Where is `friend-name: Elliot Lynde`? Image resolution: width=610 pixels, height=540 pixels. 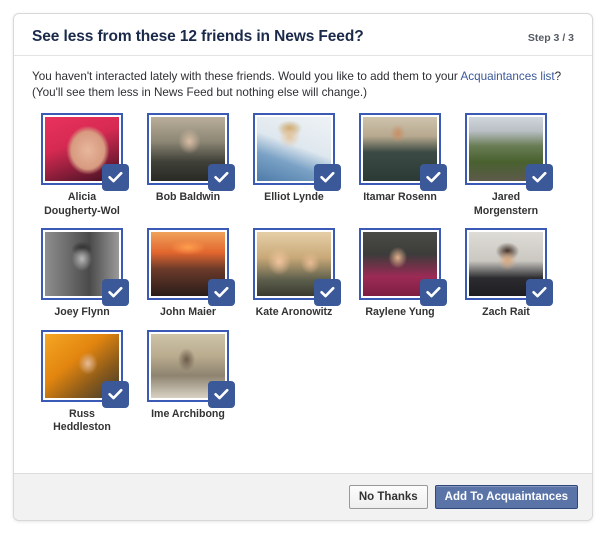 friend-name: Elliot Lynde is located at coordinates (294, 197).